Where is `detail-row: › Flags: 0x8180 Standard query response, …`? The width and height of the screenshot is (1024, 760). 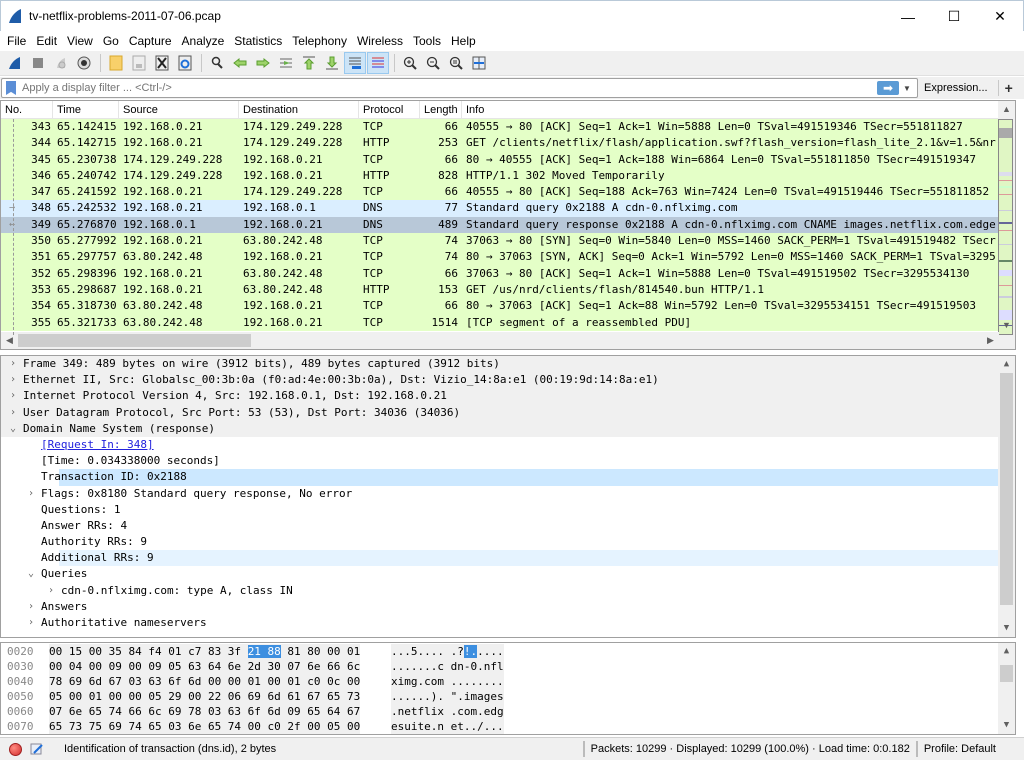
detail-row: › Flags: 0x8180 Standard query response, … is located at coordinates (508, 494).